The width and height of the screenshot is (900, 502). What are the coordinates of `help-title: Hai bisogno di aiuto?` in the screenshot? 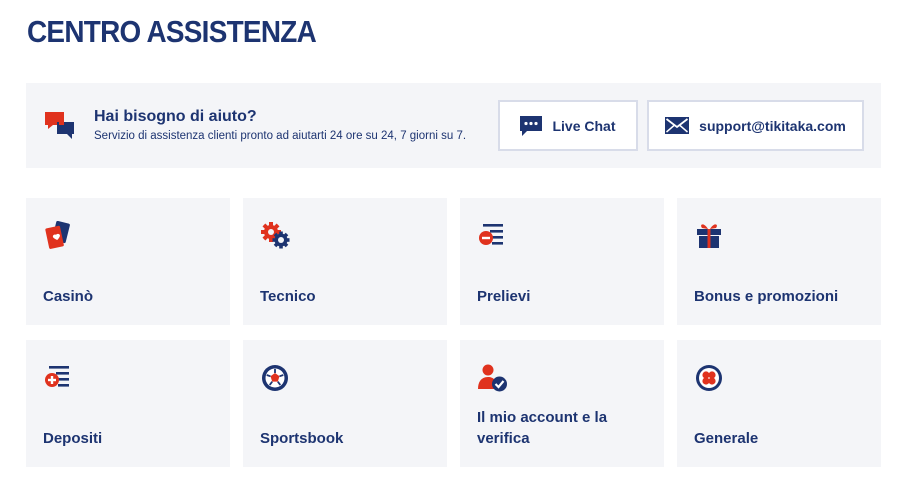 It's located at (175, 116).